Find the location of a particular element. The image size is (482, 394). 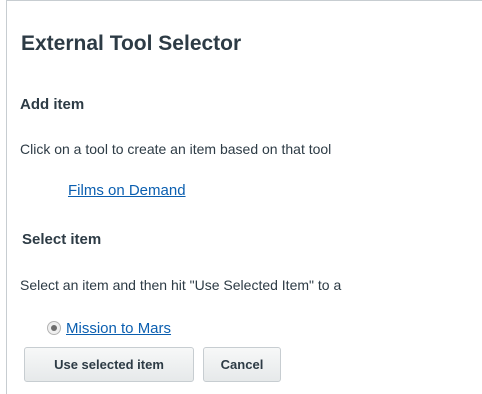

tool-link-films-on-demand: Films on Demand is located at coordinates (127, 190).